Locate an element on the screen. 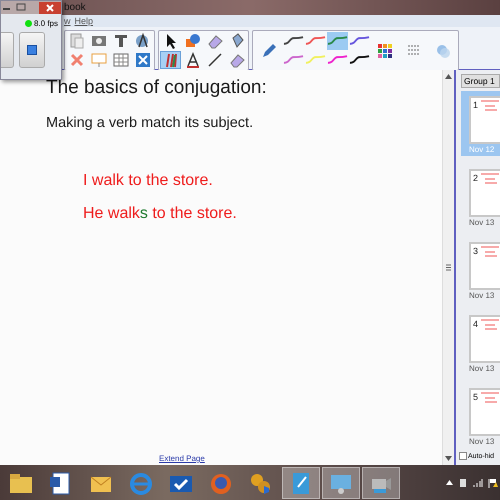  shapes-icon is located at coordinates (193, 41).